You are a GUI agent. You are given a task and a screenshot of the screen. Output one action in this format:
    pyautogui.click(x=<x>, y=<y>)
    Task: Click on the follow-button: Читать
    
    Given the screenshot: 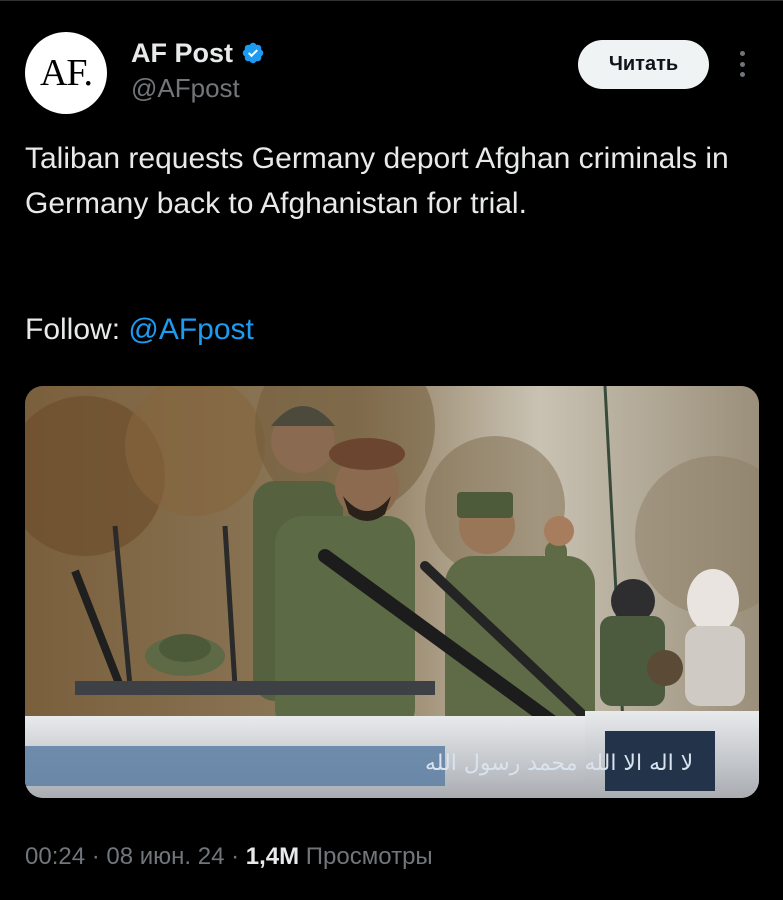 What is the action you would take?
    pyautogui.click(x=643, y=64)
    